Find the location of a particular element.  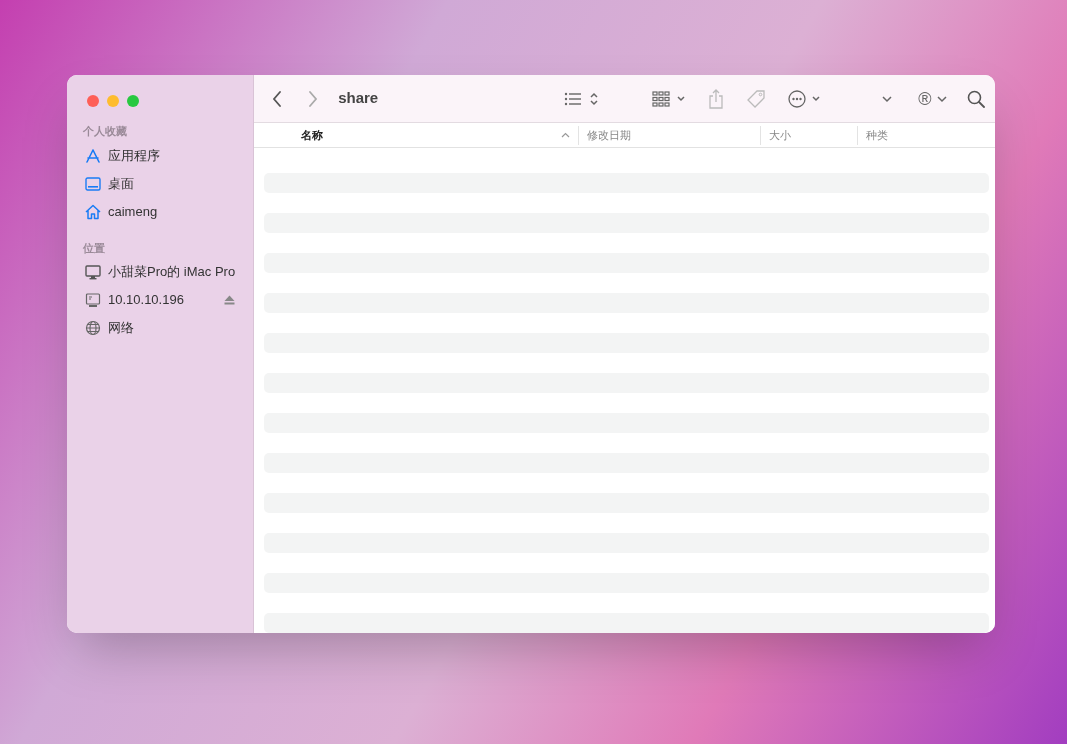

display-icon is located at coordinates (93, 300).